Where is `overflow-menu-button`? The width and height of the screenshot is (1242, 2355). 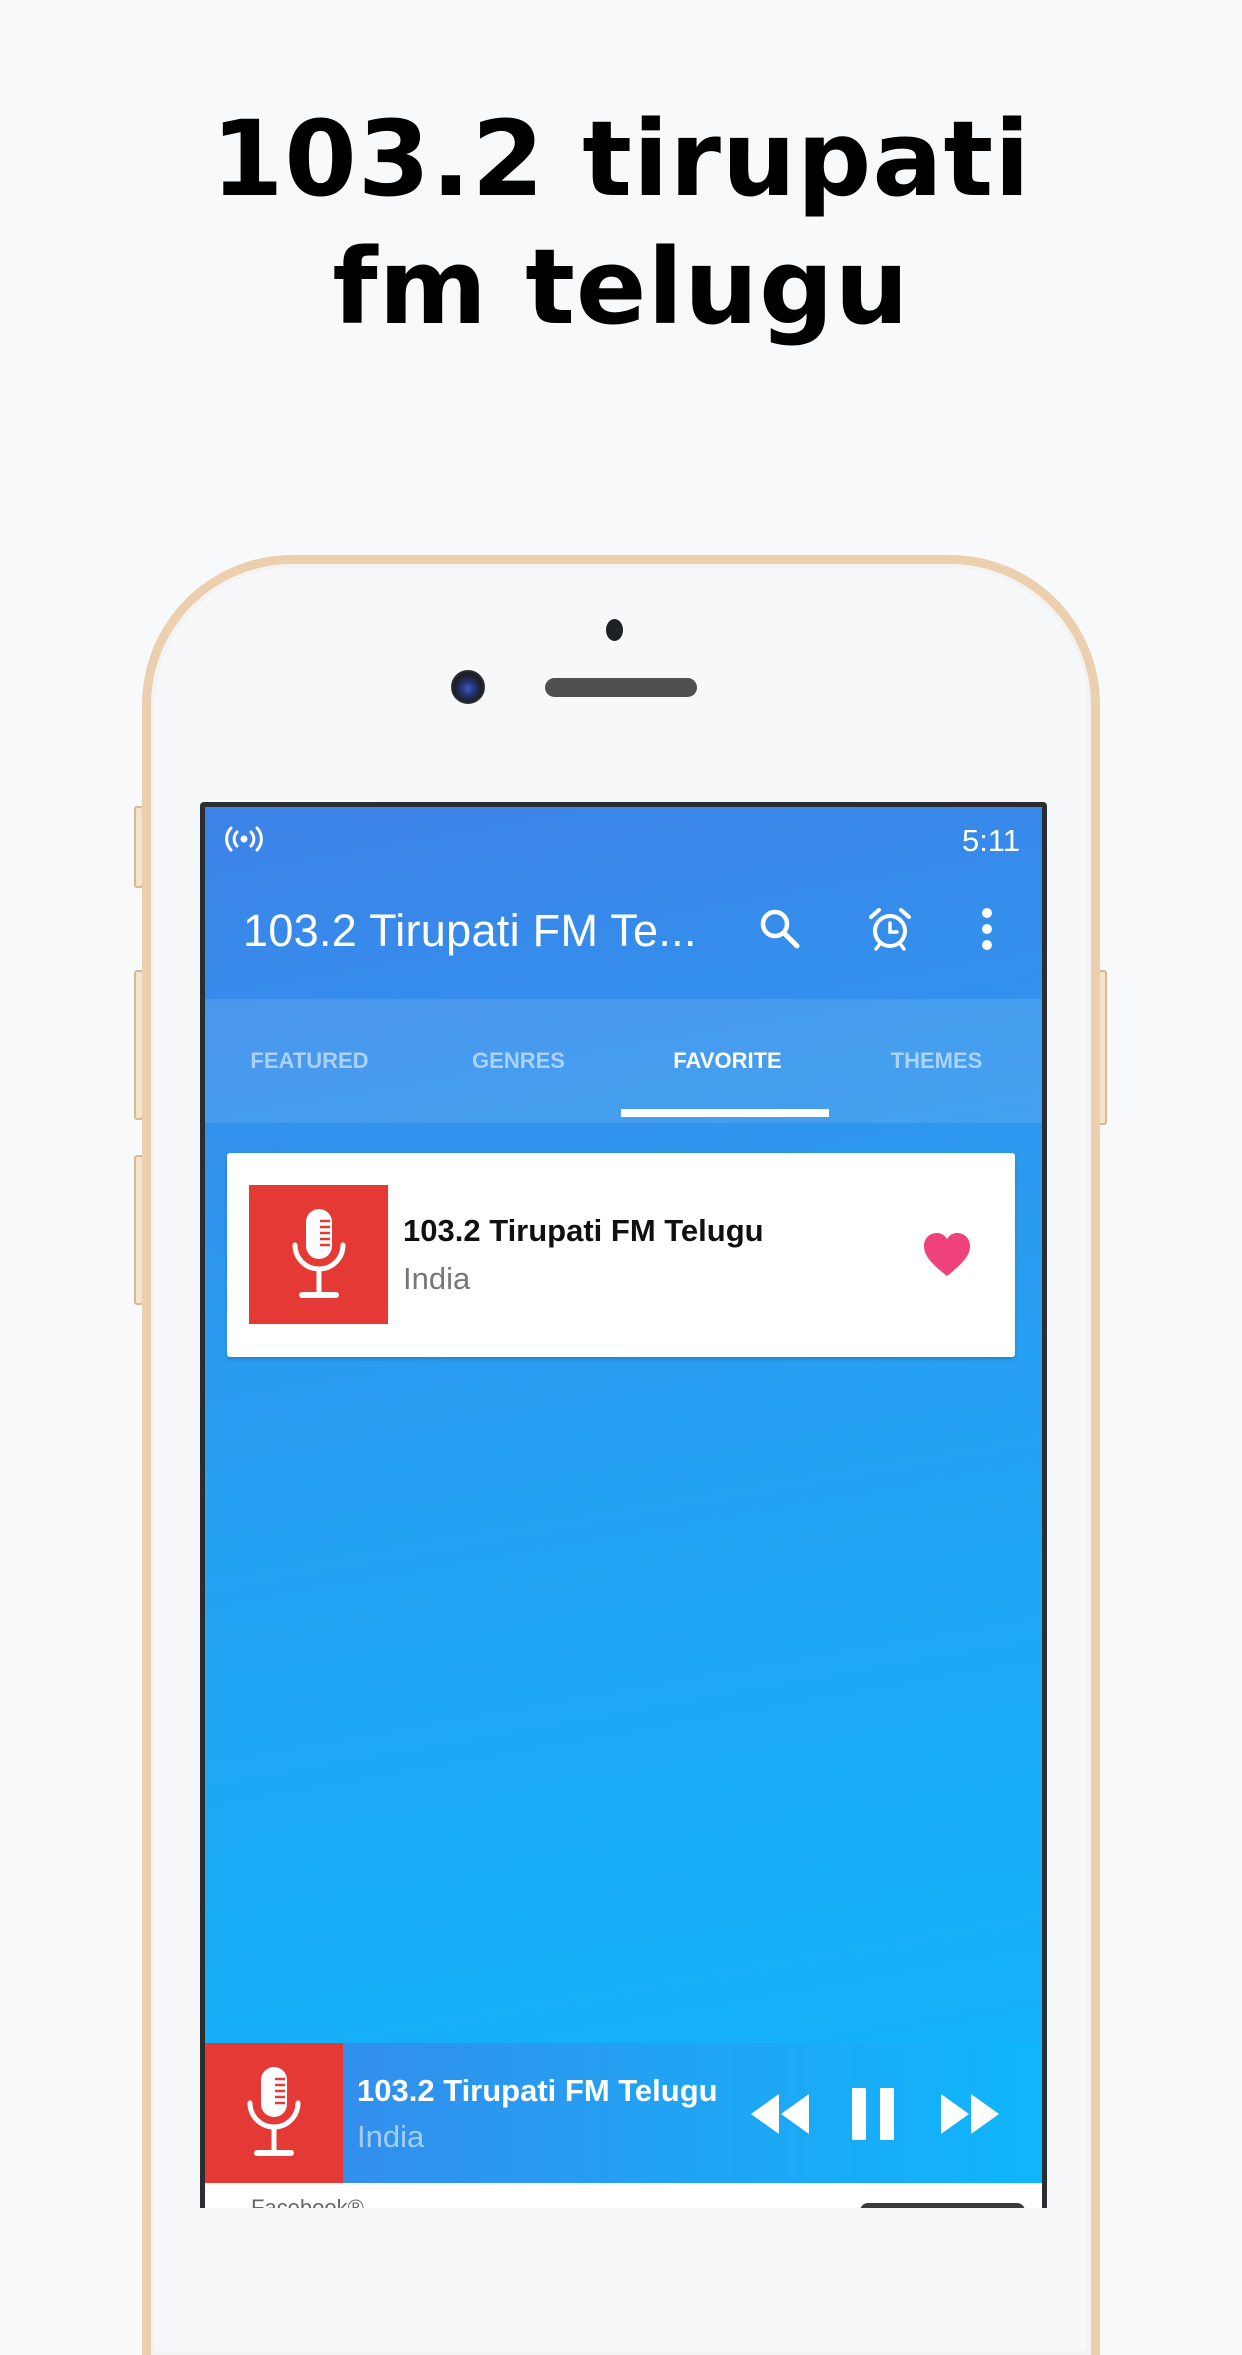
overflow-menu-button is located at coordinates (987, 929).